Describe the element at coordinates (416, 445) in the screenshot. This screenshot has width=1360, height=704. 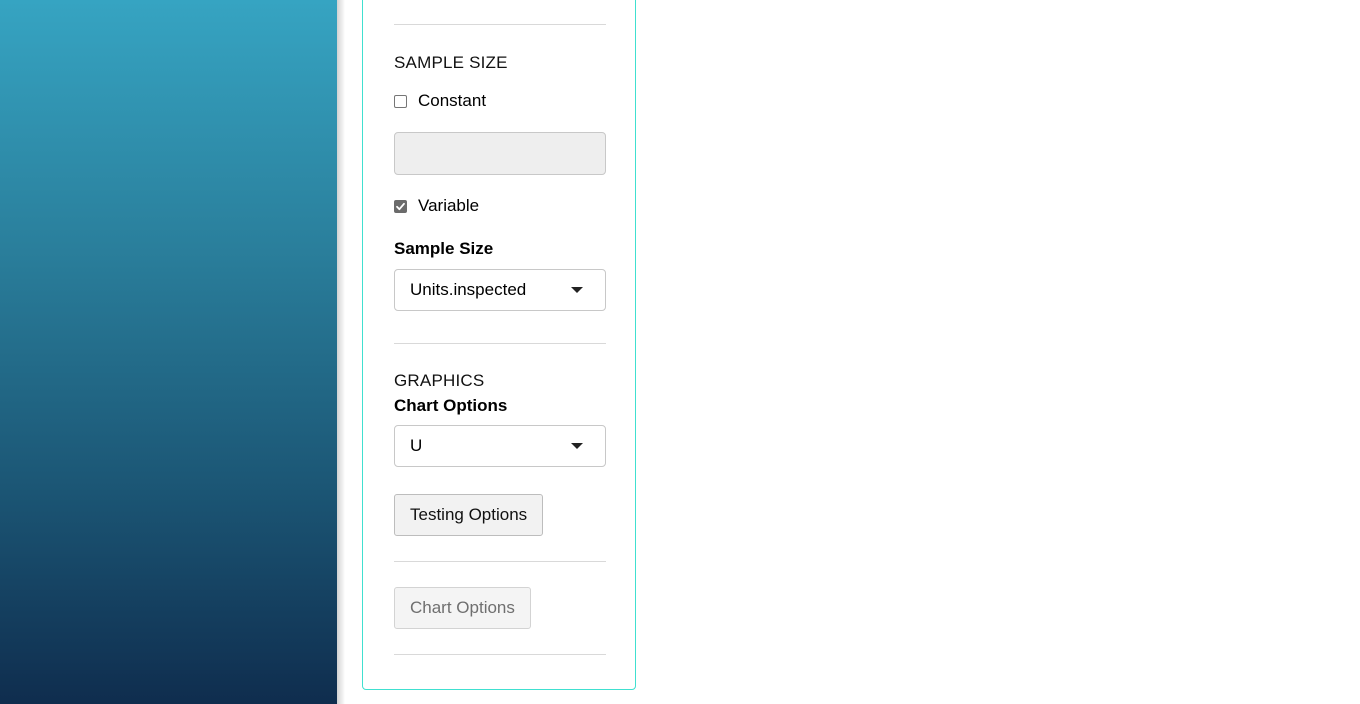
I see `chart-options-select-value: U` at that location.